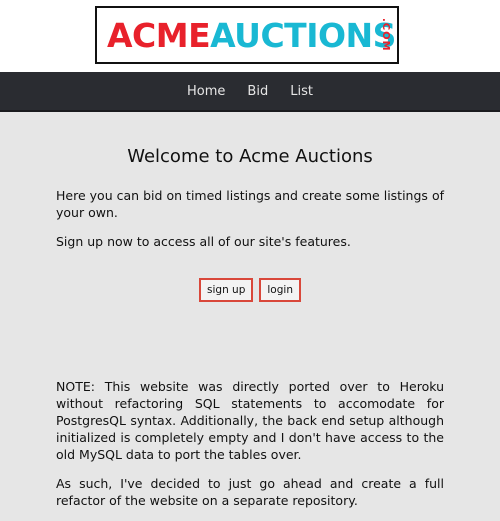  Describe the element at coordinates (250, 156) in the screenshot. I see `page-title: Welcome to Acme Auctions` at that location.